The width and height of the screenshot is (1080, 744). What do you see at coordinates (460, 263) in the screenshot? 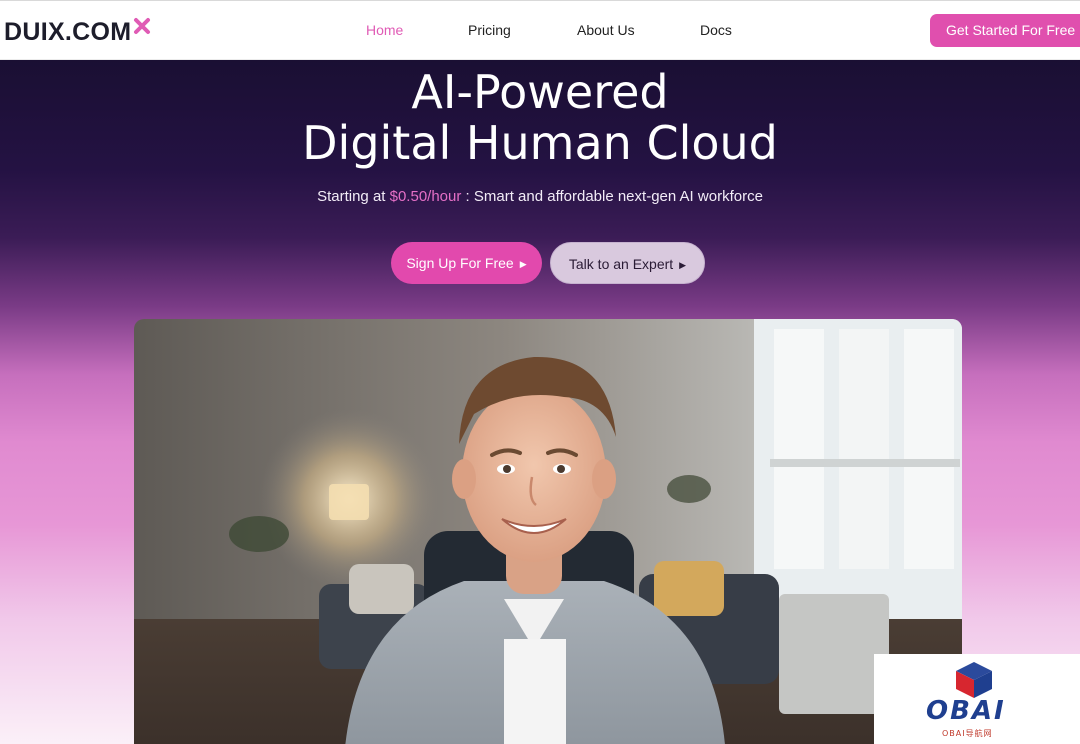
I see `sign-up-label: Sign Up For Free` at bounding box center [460, 263].